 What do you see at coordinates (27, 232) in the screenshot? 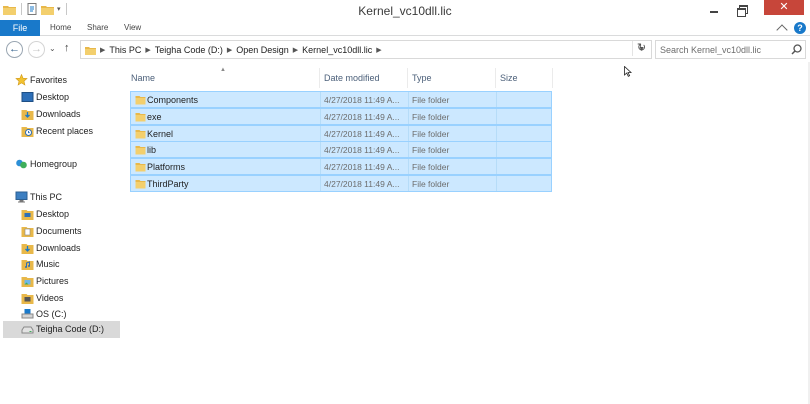
I see `documents-icon` at bounding box center [27, 232].